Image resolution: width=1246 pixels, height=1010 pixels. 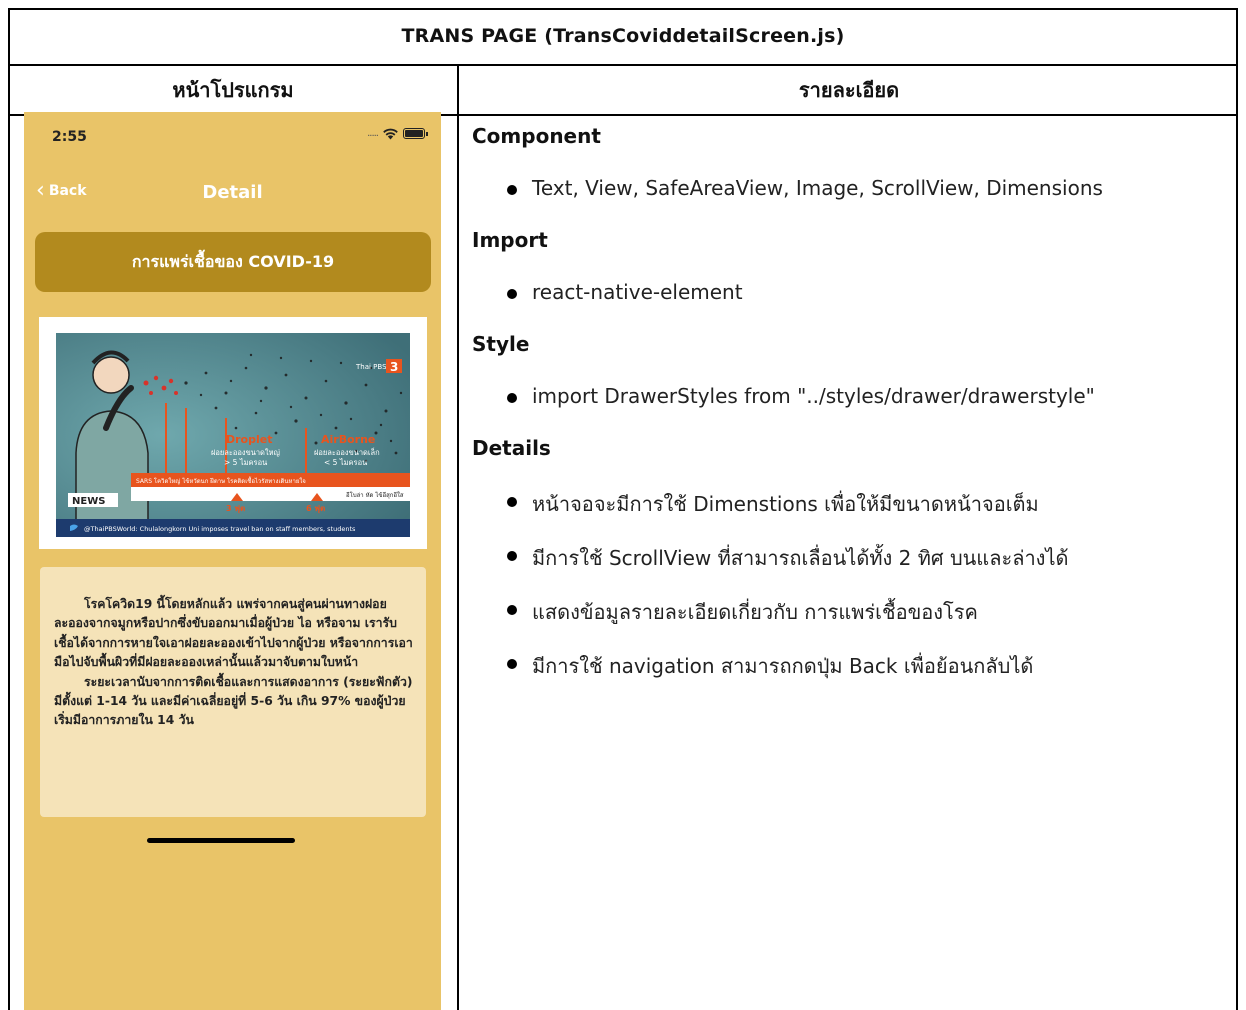 I want to click on column-header-screen: หน้าโปรแกรม, so click(x=233, y=90).